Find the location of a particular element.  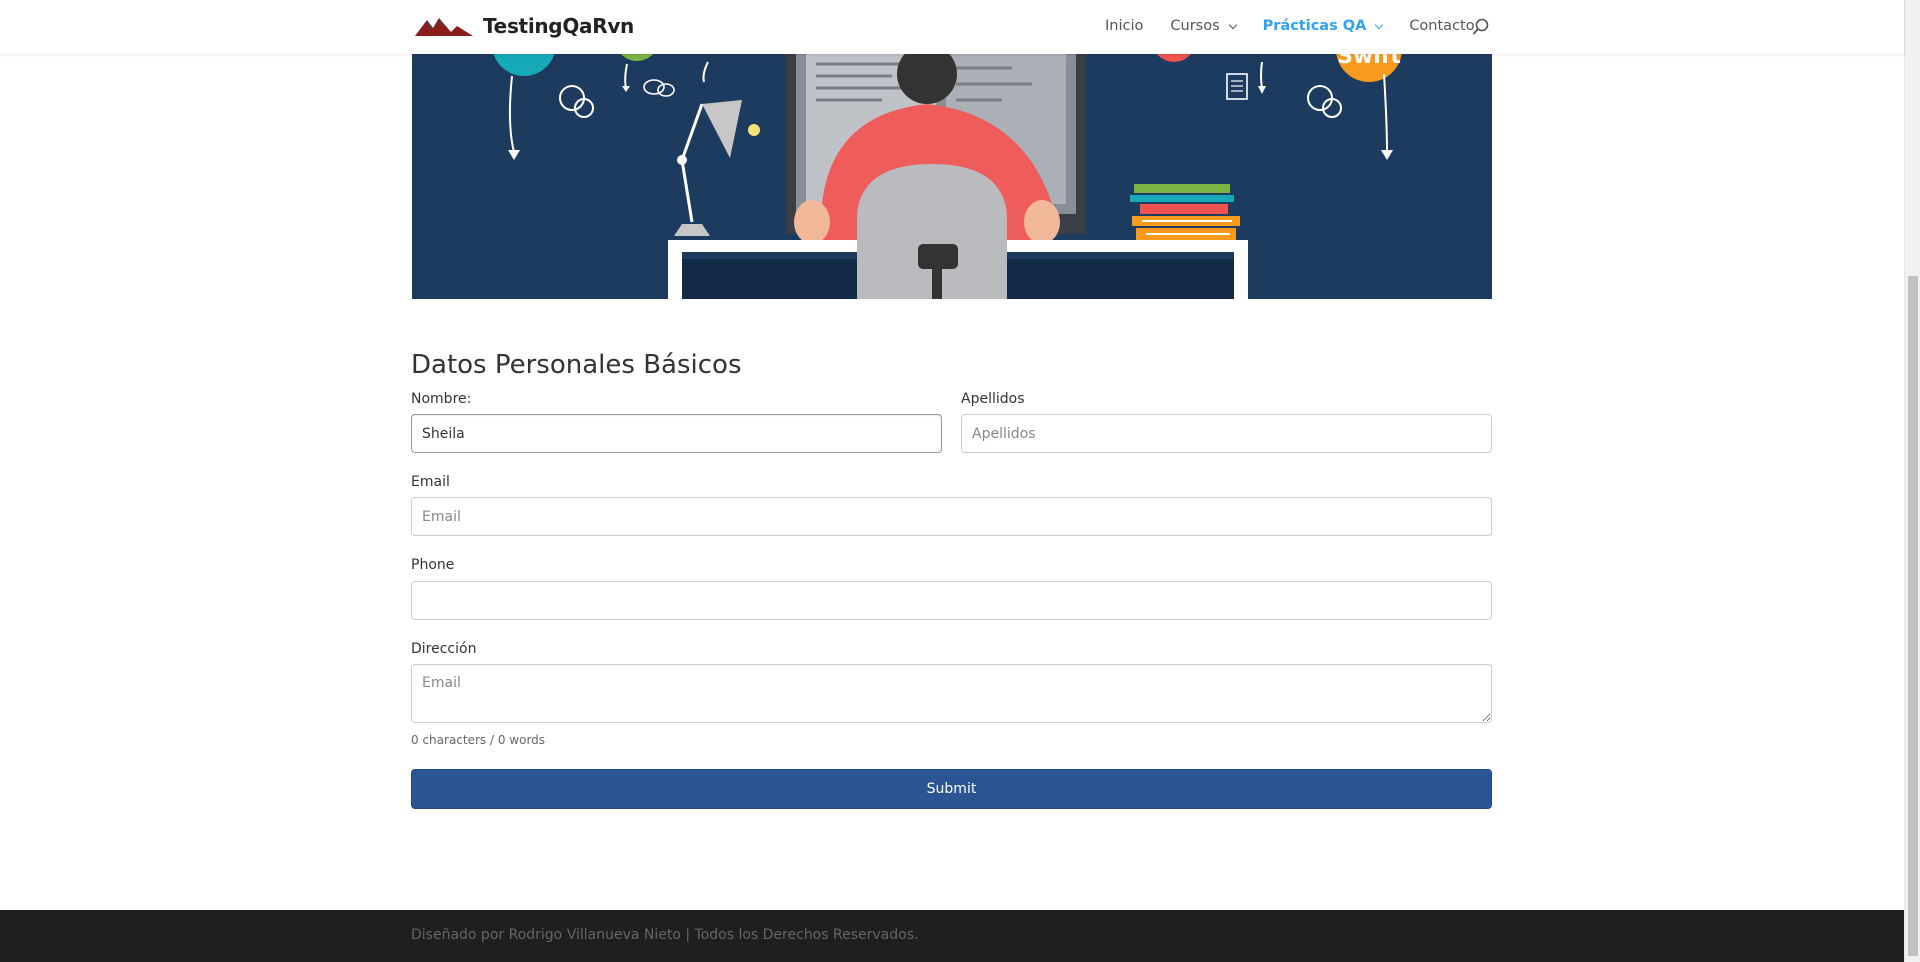

nav-item-cursos: Cursos is located at coordinates (1203, 26).